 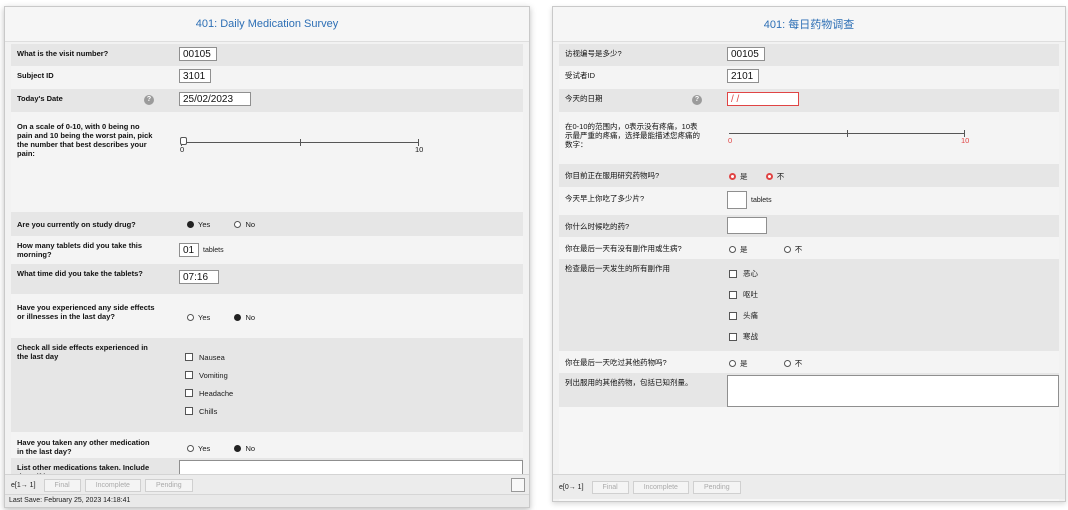 What do you see at coordinates (809, 226) in the screenshot?
I see `row-time: 你什么时候吃的药?` at bounding box center [809, 226].